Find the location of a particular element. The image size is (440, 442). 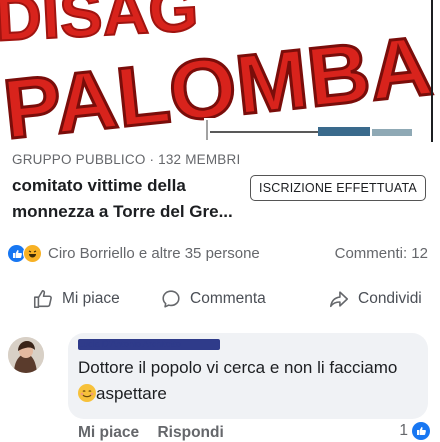

comment-button: Commenta is located at coordinates (213, 299).